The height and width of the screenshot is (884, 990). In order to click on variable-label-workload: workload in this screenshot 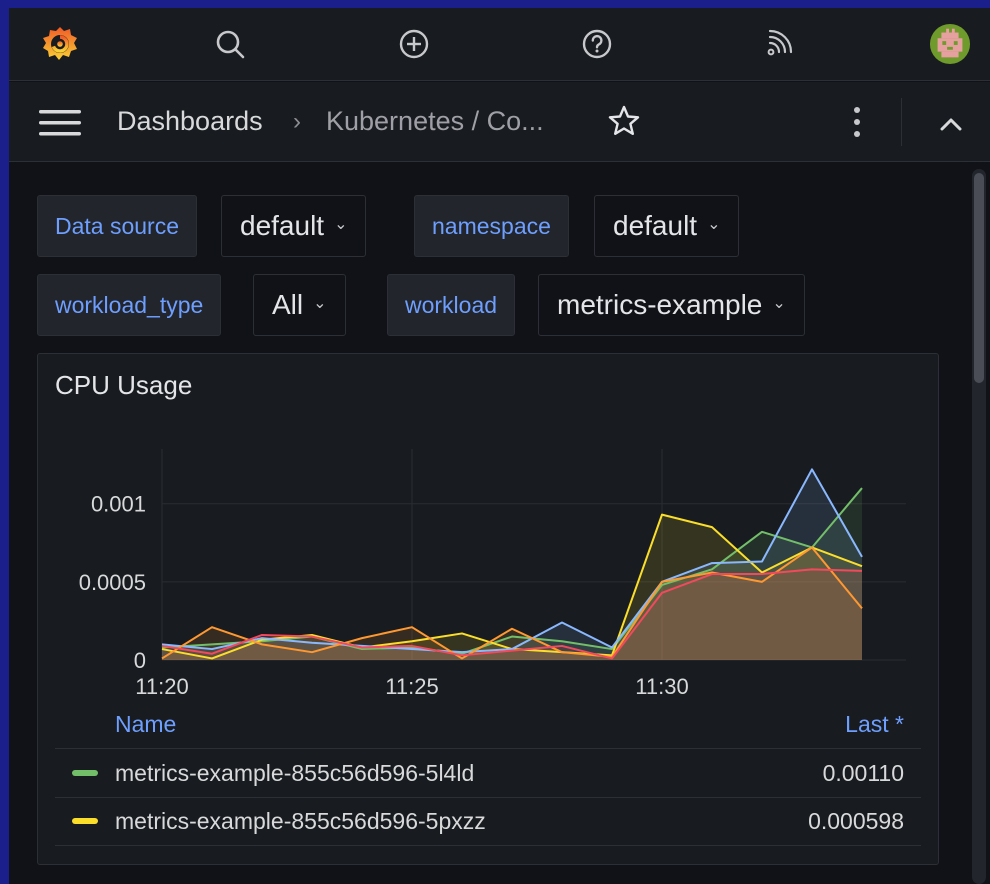, I will do `click(451, 305)`.